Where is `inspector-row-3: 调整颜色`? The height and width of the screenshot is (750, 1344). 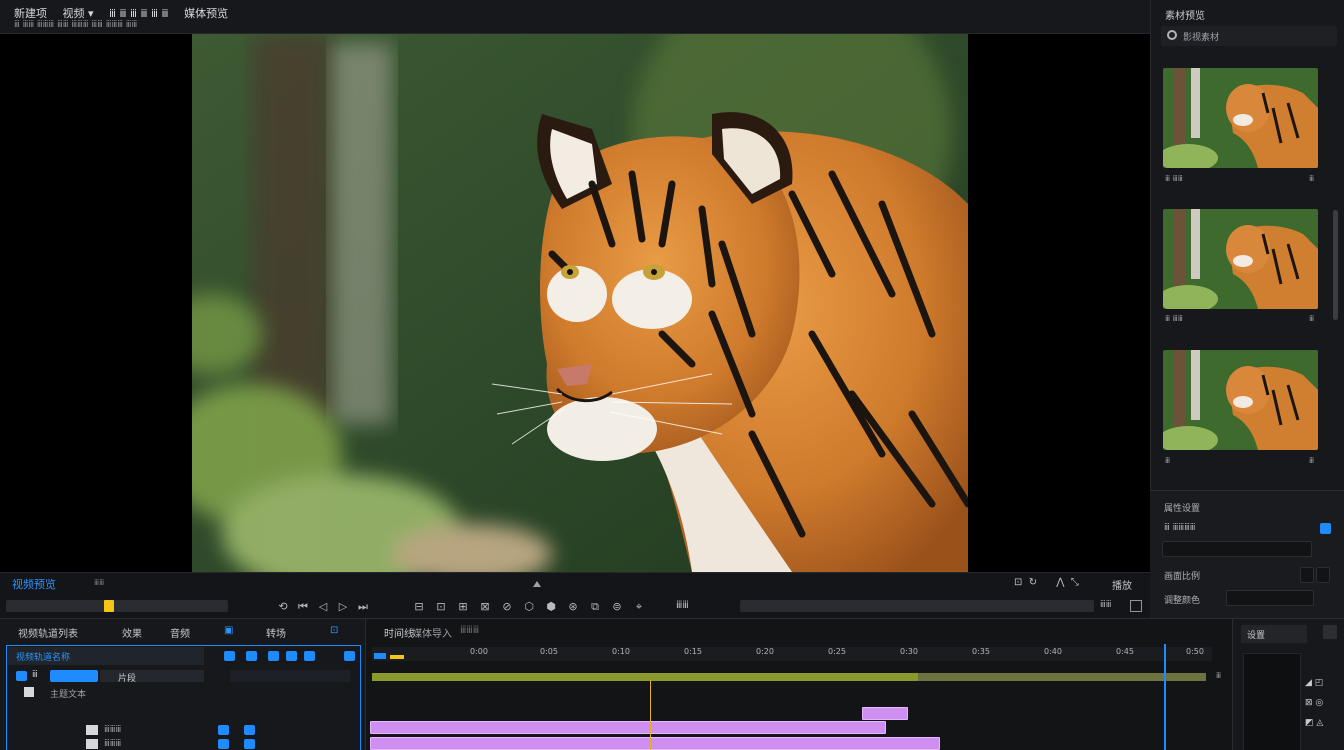 inspector-row-3: 调整颜色 is located at coordinates (1182, 601).